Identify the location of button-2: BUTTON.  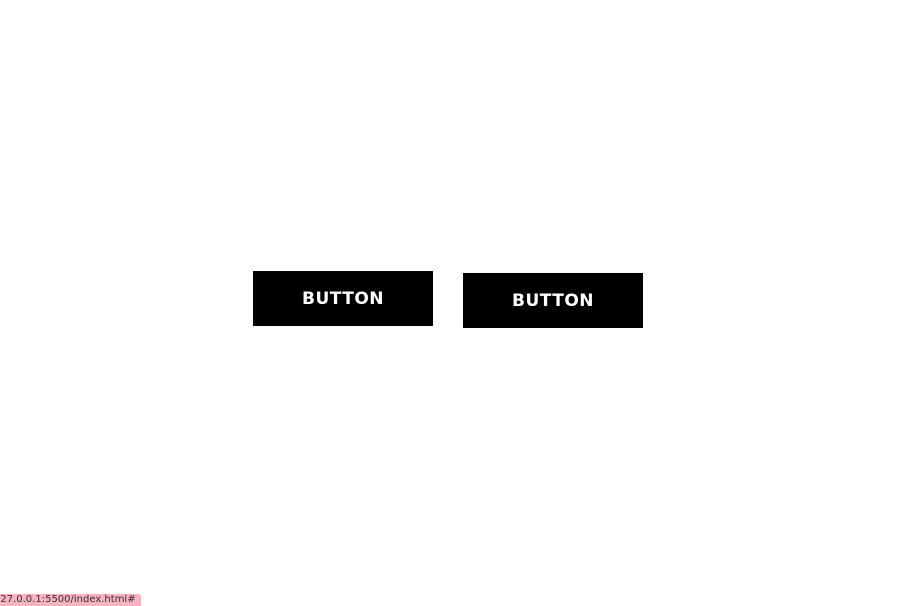
(553, 300).